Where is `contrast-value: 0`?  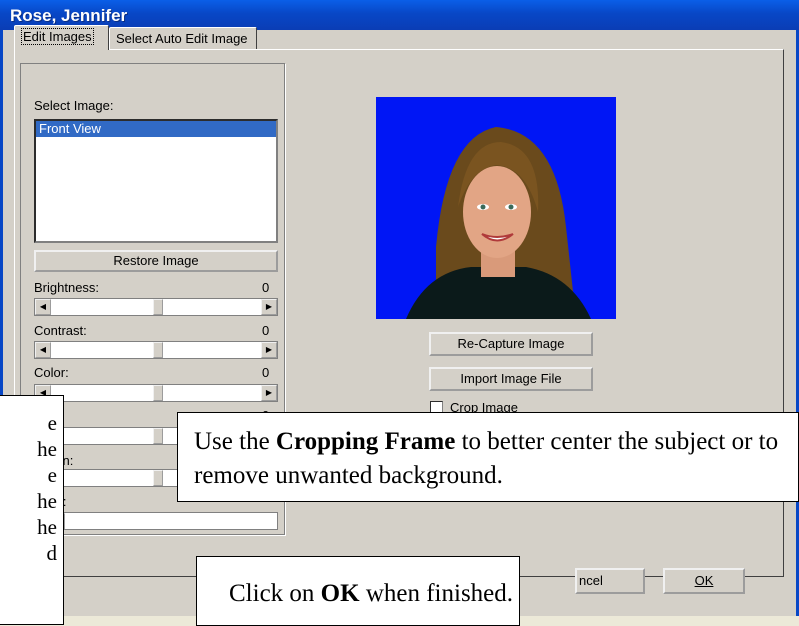
contrast-value: 0 is located at coordinates (266, 330).